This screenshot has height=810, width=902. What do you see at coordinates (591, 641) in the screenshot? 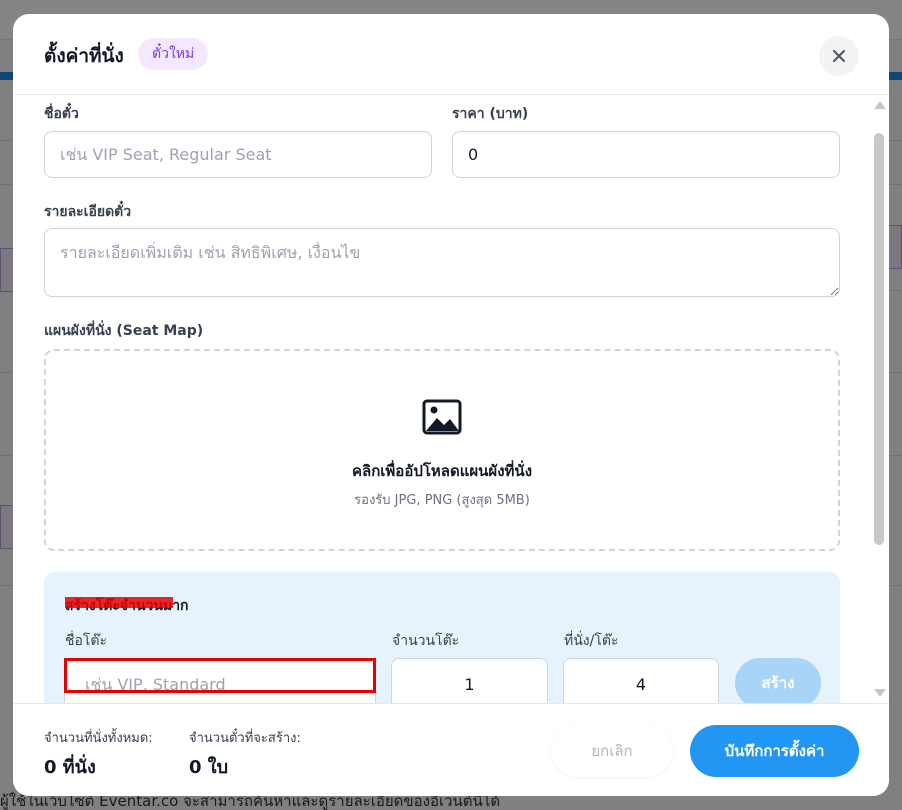
I see `seats-per-table-label: ที่นั่ง/โต๊ะ` at bounding box center [591, 641].